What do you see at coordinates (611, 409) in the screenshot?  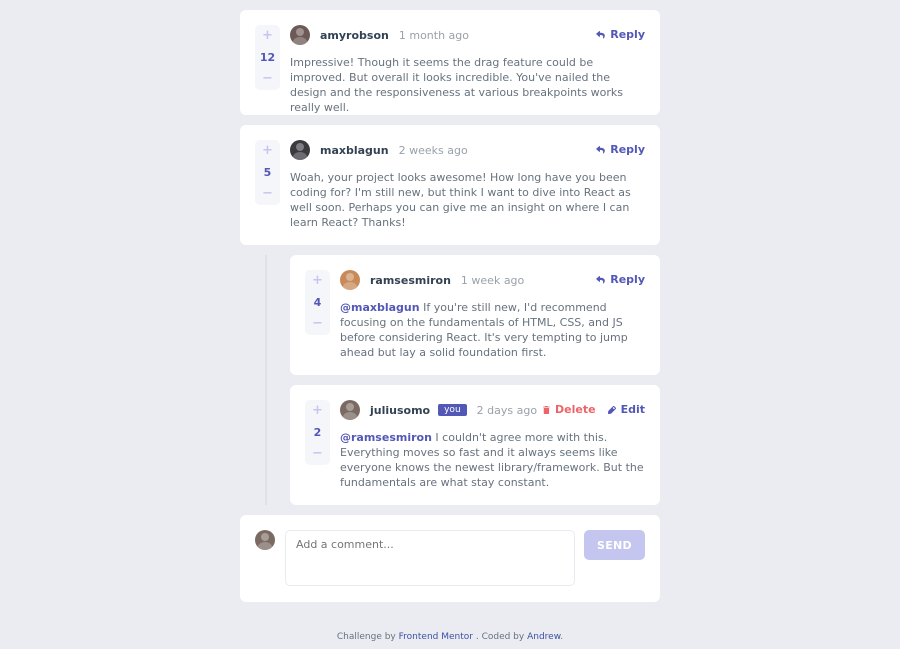 I see `pencil-icon` at bounding box center [611, 409].